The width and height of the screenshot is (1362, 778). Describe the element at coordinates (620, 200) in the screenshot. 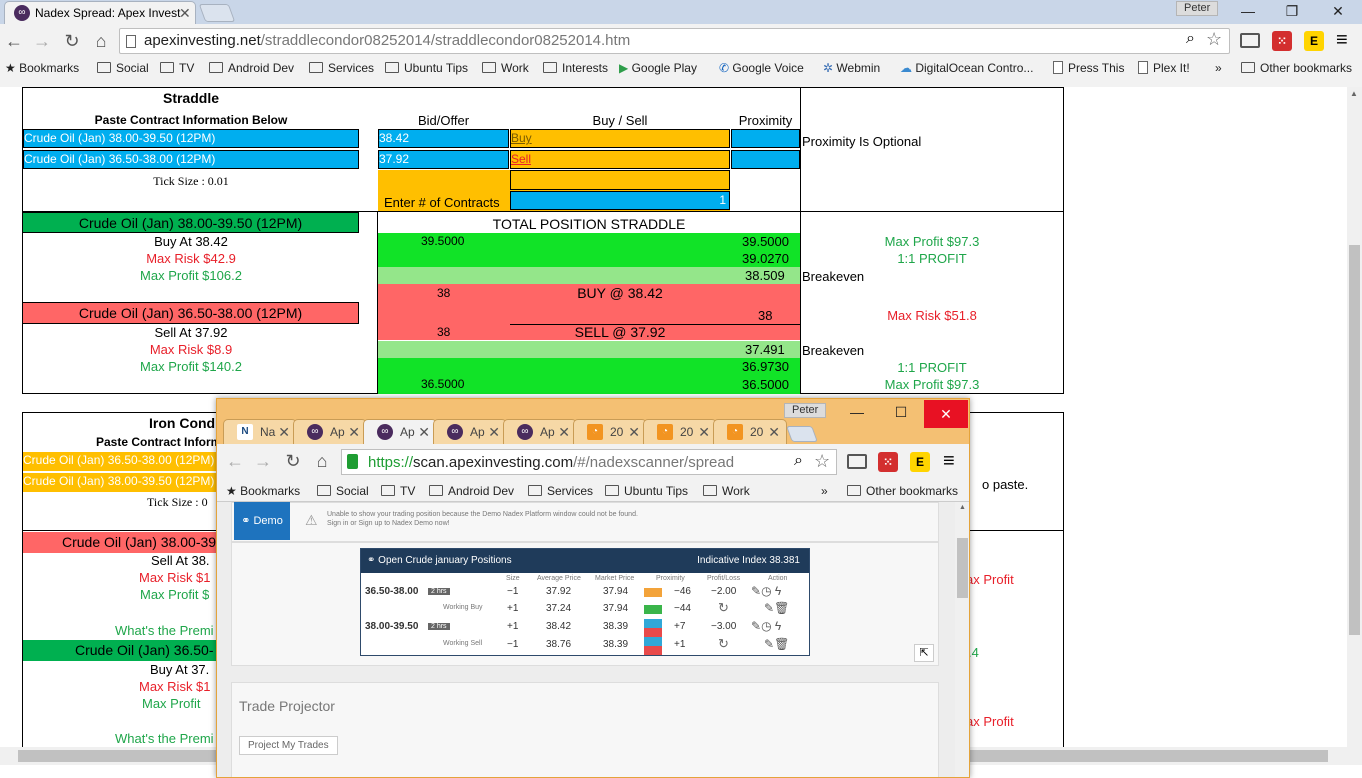

I see `contracts-input: 1` at that location.